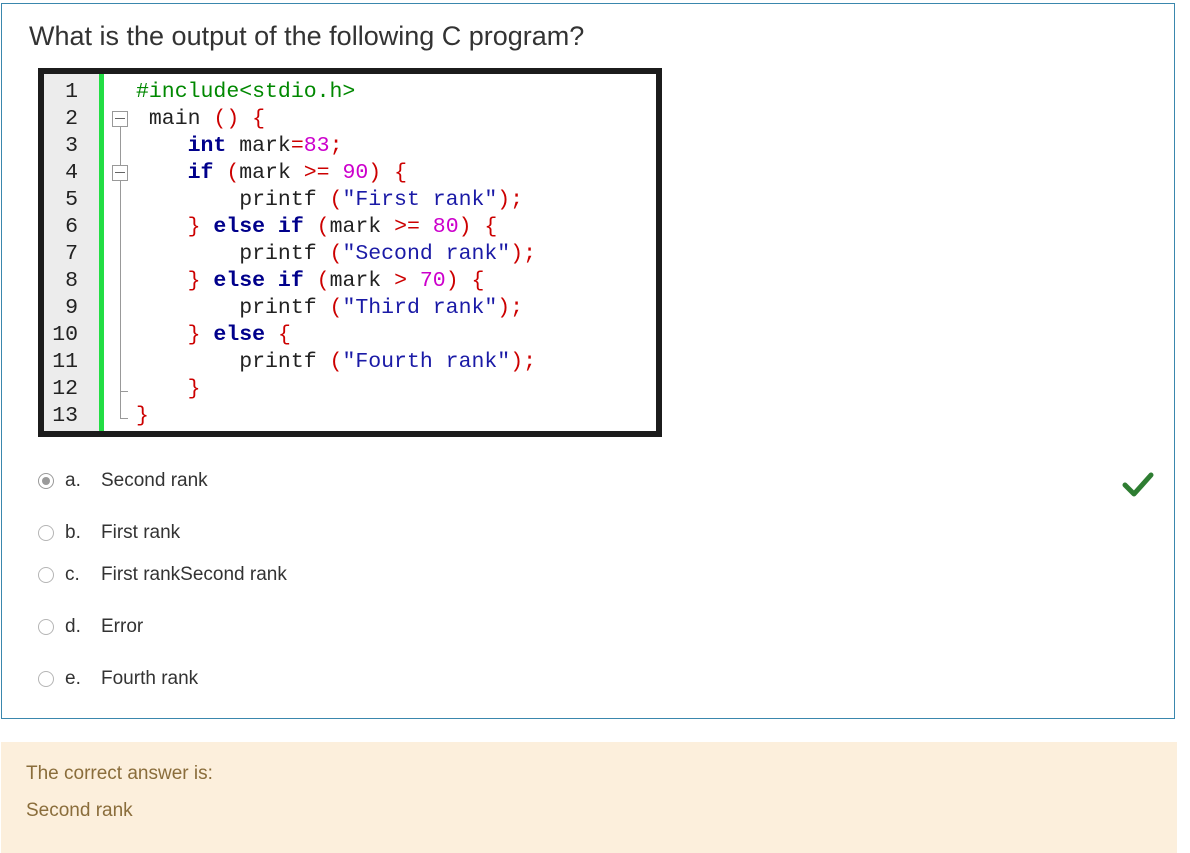  I want to click on fold-markers, so click(121, 252).